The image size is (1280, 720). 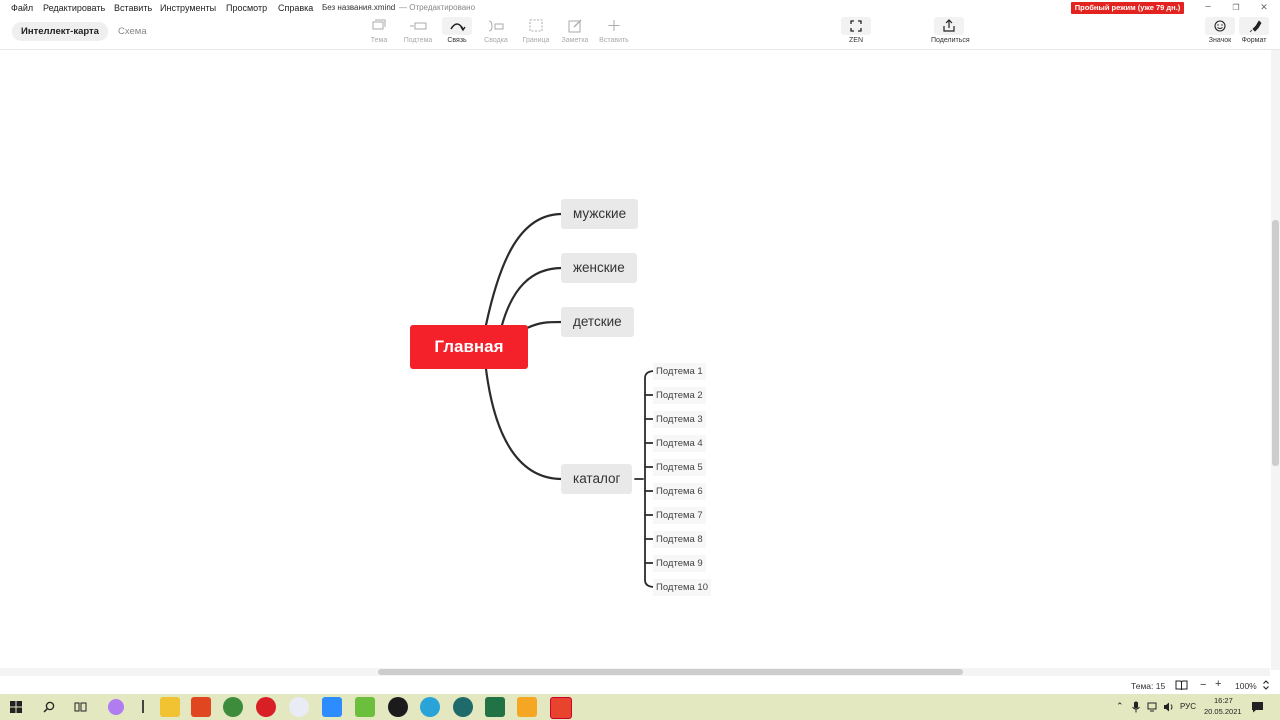 I want to click on telegram-icon, so click(x=430, y=707).